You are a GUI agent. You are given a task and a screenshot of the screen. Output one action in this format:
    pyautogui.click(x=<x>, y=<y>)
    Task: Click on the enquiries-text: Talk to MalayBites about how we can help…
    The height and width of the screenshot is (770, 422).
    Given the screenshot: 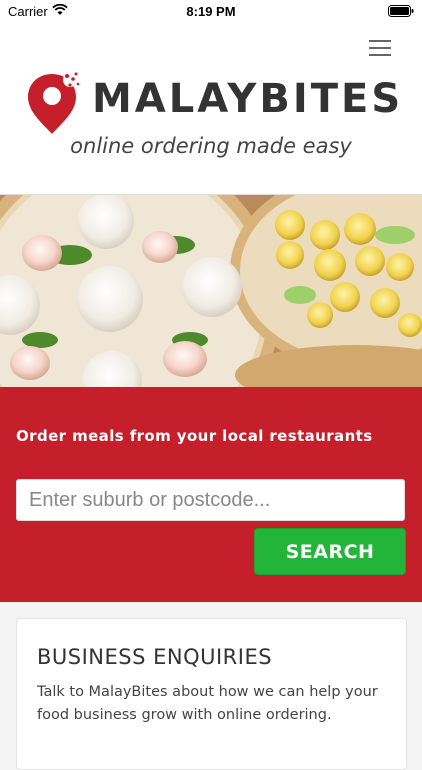 What is the action you would take?
    pyautogui.click(x=207, y=703)
    